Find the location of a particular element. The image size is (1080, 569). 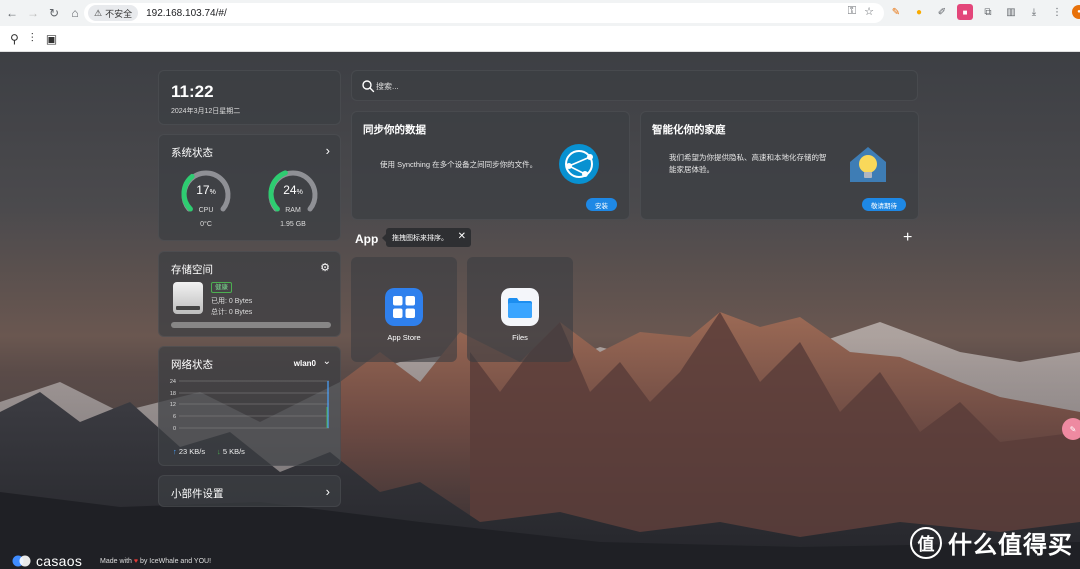

smart-home-title: 智能化你的家庭 is located at coordinates (689, 130).